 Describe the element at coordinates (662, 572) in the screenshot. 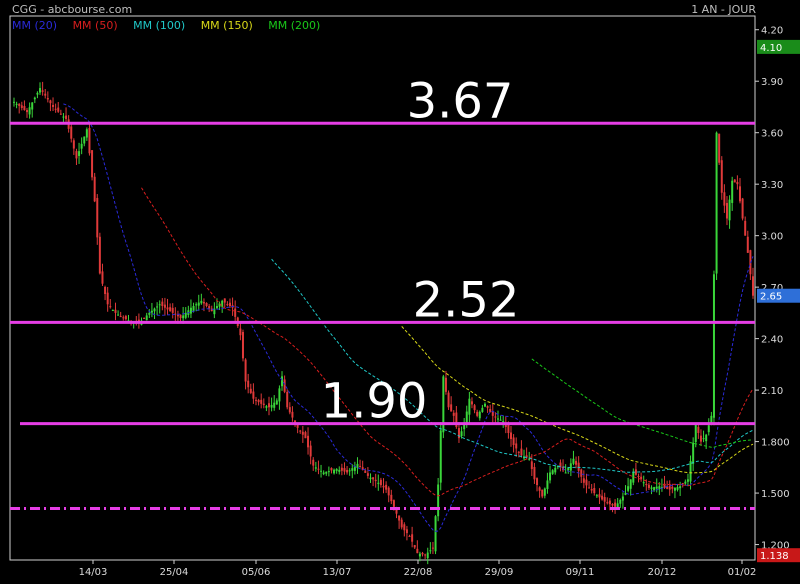

I see `x-tick-label-7: 20/12` at that location.